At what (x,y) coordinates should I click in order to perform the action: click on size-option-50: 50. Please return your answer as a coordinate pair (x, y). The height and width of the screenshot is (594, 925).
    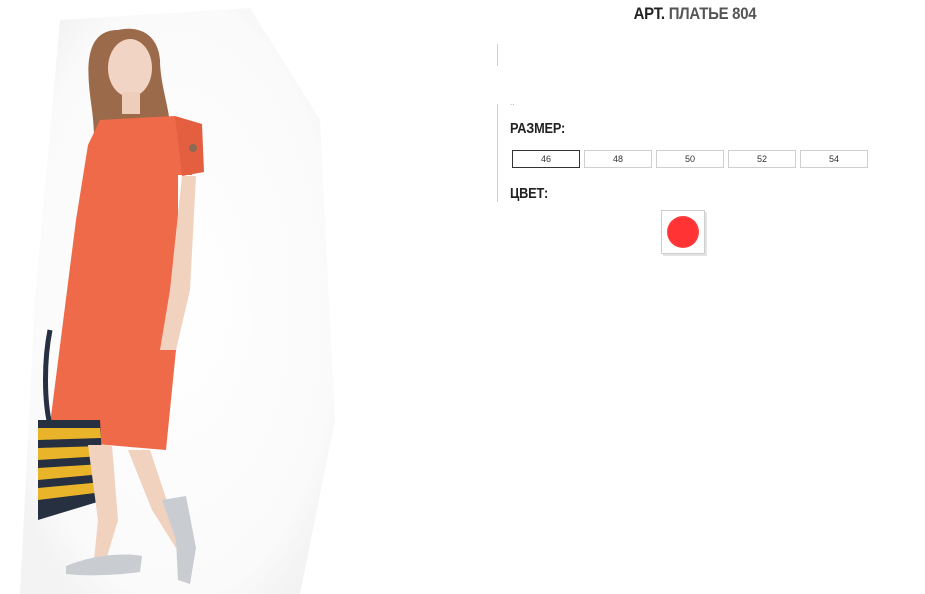
    Looking at the image, I should click on (690, 159).